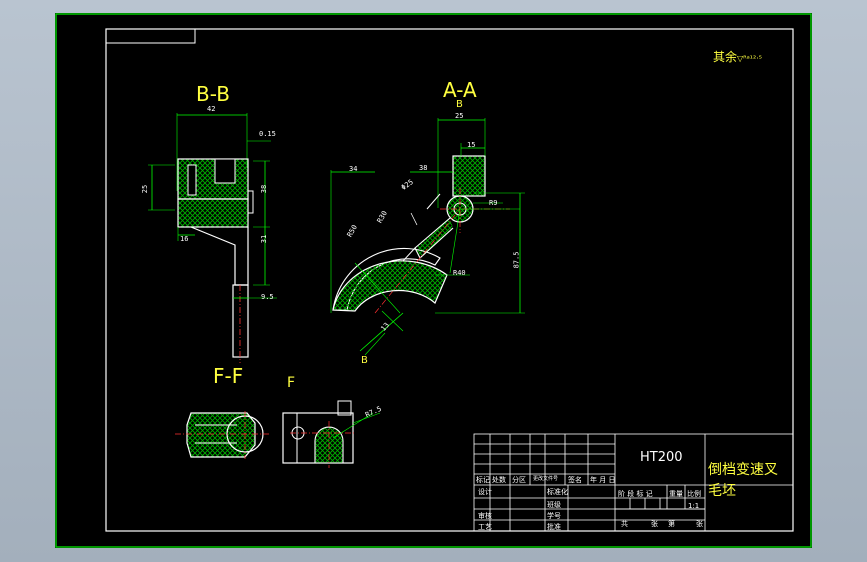 Image resolution: width=867 pixels, height=562 pixels. I want to click on tb-stage-mark: 阶 段 标 记, so click(635, 494).